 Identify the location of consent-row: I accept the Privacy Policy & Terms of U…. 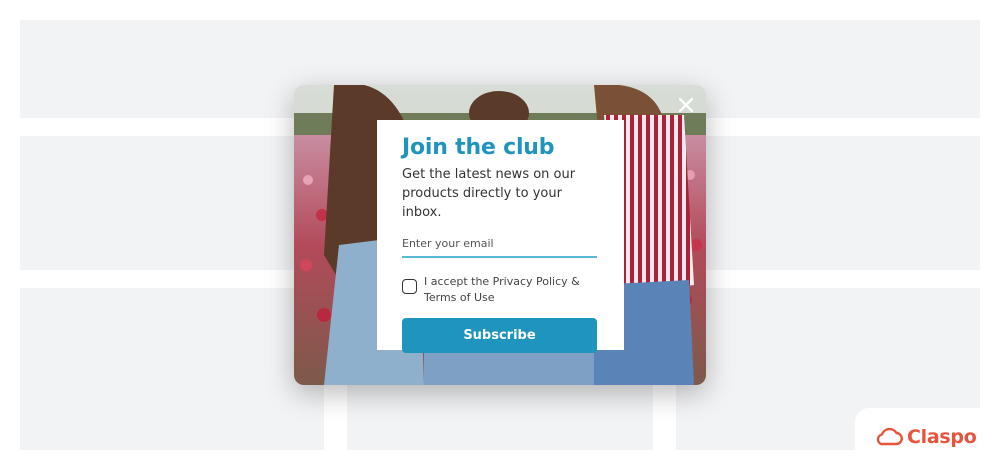
(500, 290).